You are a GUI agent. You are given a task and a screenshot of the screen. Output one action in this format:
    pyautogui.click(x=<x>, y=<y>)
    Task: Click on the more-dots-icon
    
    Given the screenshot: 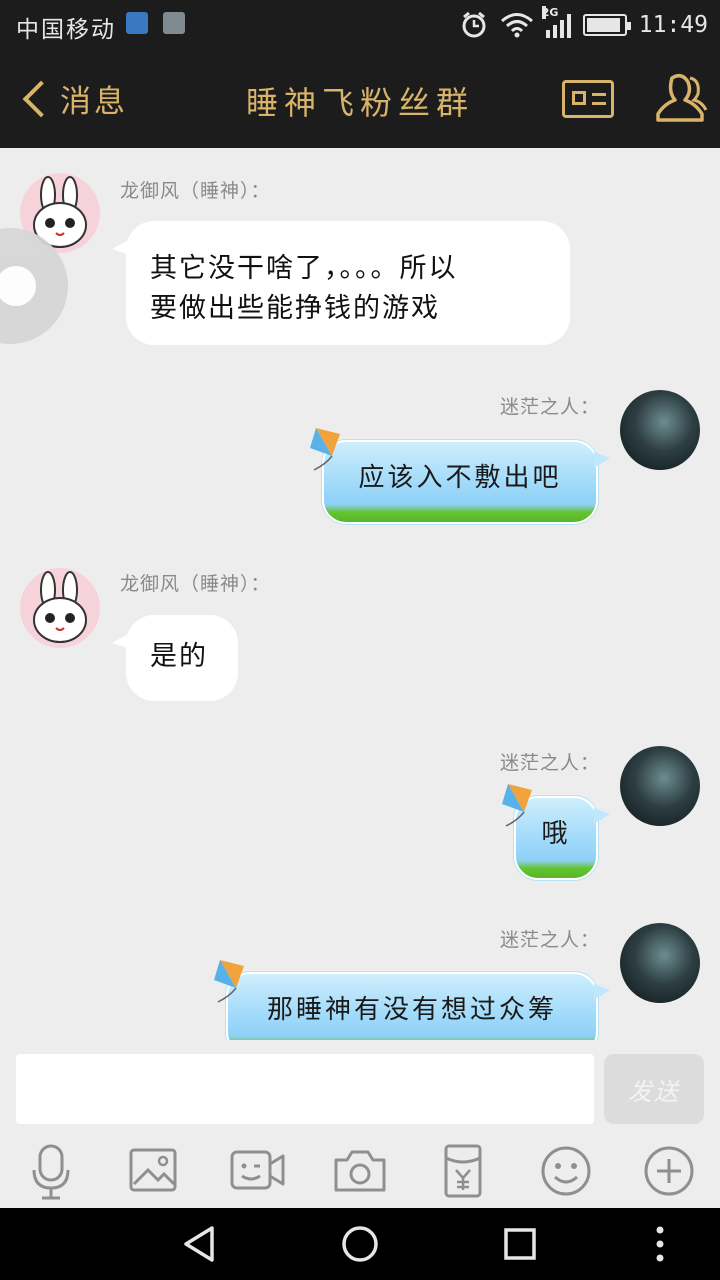 What is the action you would take?
    pyautogui.click(x=660, y=1244)
    